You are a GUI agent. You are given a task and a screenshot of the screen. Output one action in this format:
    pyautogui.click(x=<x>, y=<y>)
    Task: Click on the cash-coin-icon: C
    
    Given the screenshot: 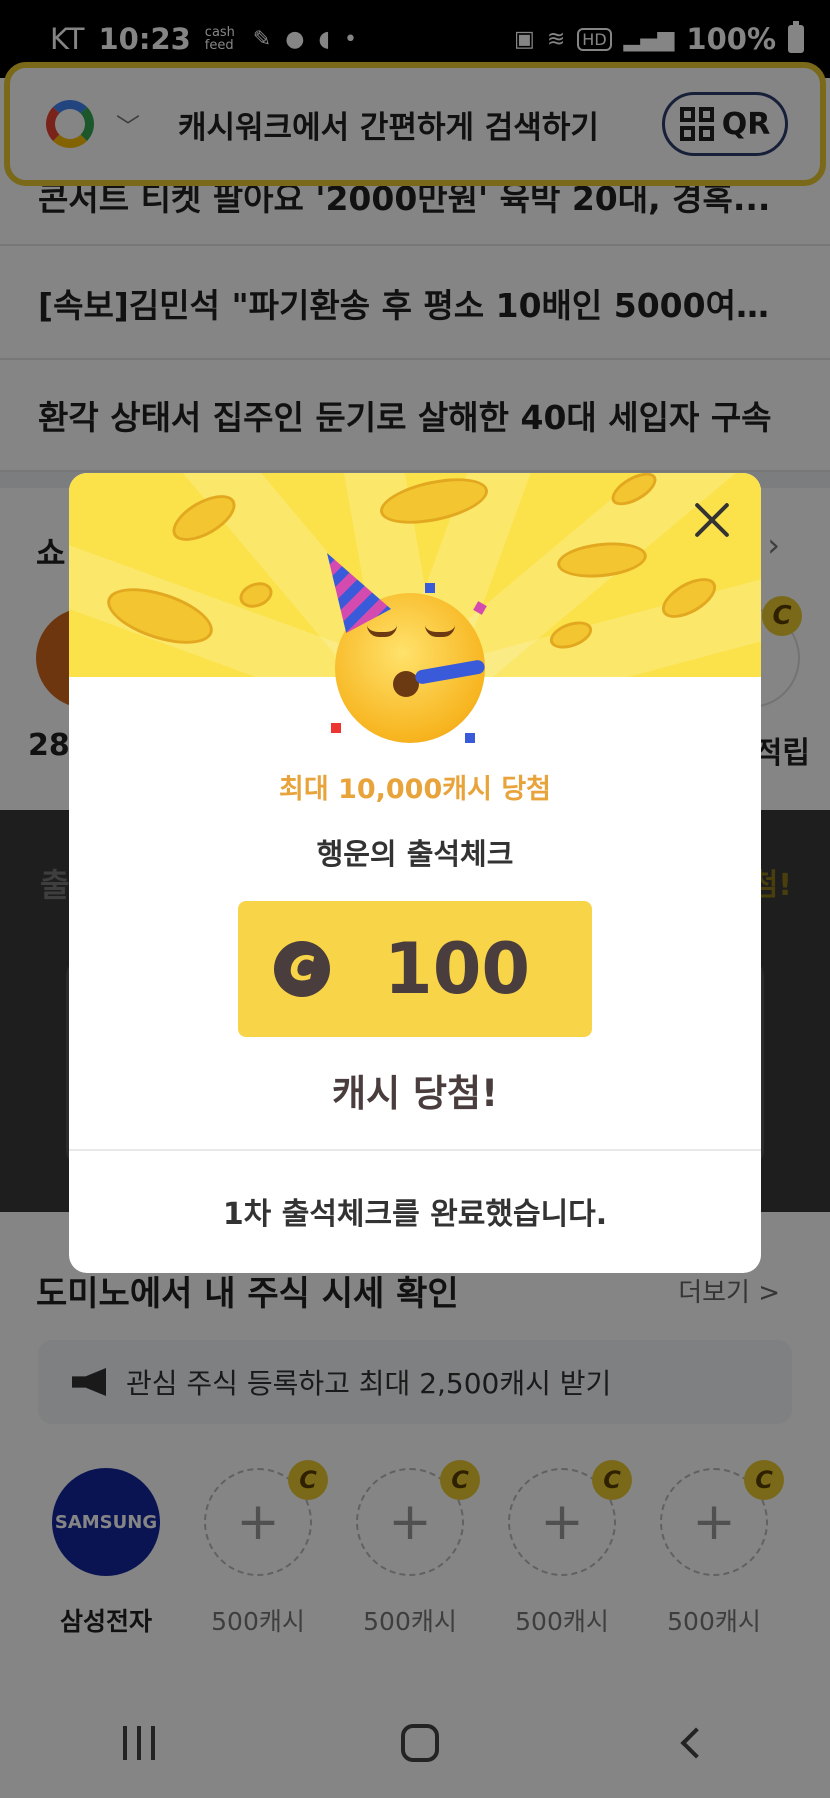 What is the action you would take?
    pyautogui.click(x=302, y=969)
    